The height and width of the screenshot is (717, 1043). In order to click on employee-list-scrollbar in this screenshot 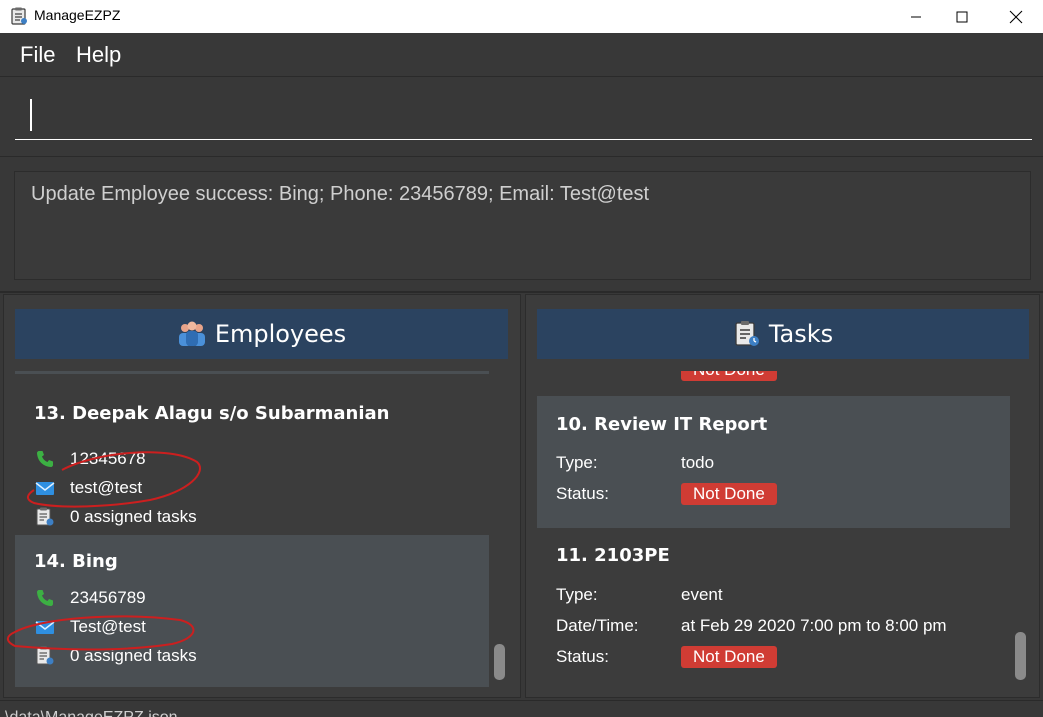, I will do `click(499, 662)`.